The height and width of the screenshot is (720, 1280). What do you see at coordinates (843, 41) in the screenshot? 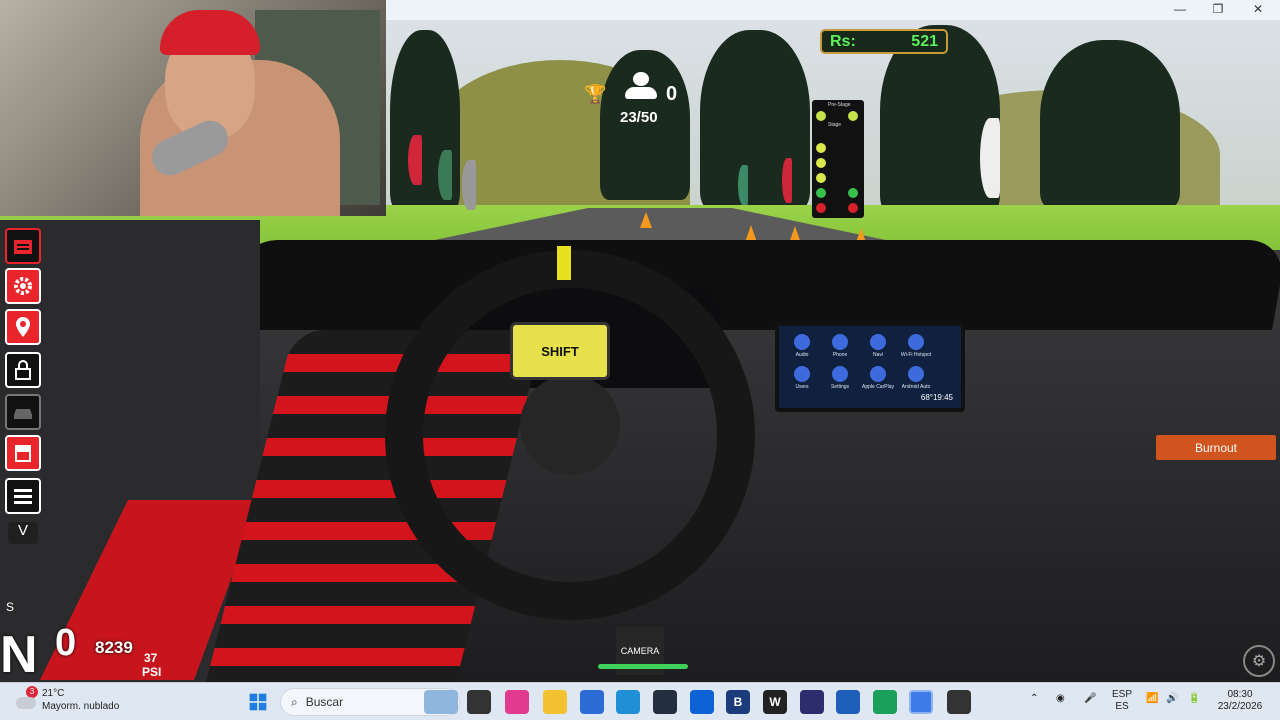
I see `money-label: Rs:` at bounding box center [843, 41].